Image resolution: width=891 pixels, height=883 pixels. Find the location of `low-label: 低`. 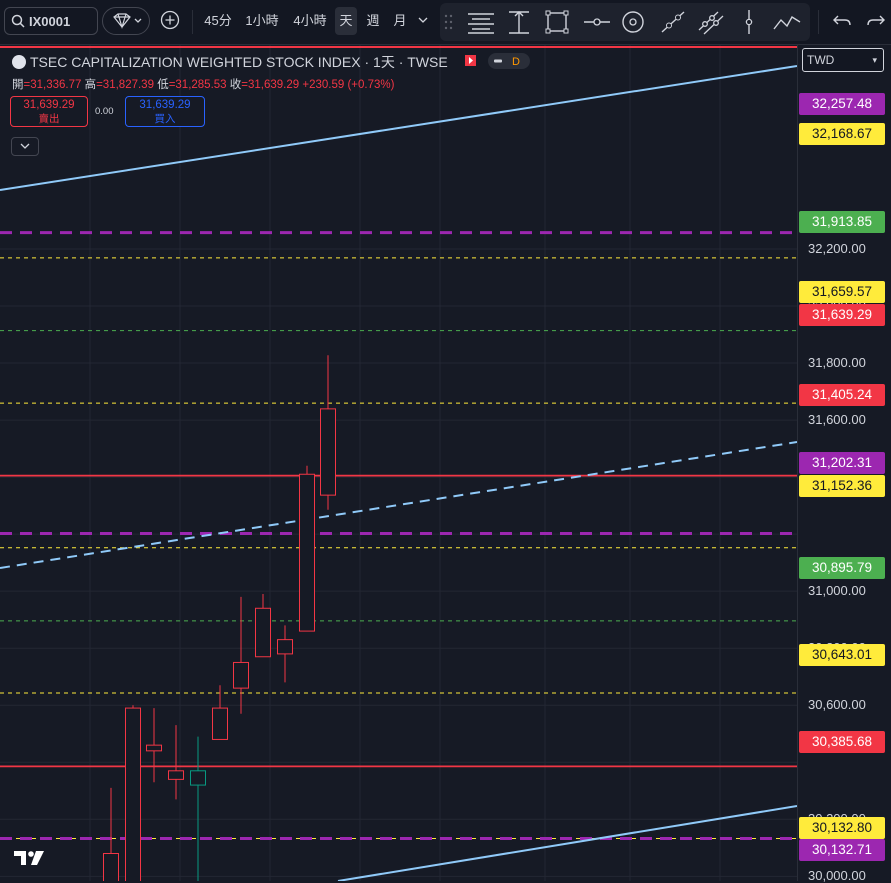

low-label: 低 is located at coordinates (163, 85).